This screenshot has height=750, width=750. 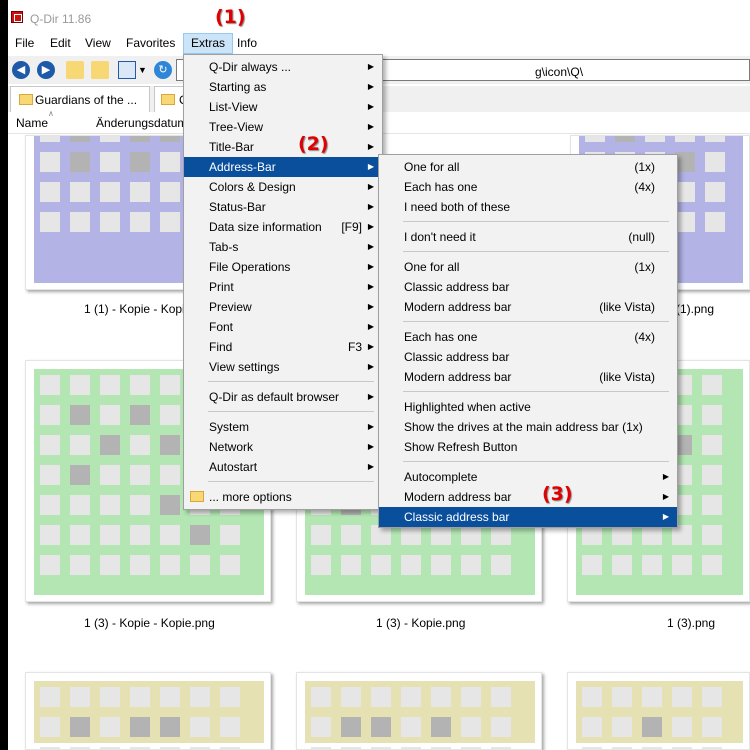 I want to click on address-submenu-item-1: Each has one (4x), so click(x=528, y=187).